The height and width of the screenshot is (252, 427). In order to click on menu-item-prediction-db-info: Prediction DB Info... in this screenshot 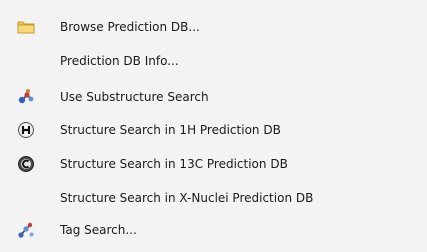, I will do `click(213, 61)`.